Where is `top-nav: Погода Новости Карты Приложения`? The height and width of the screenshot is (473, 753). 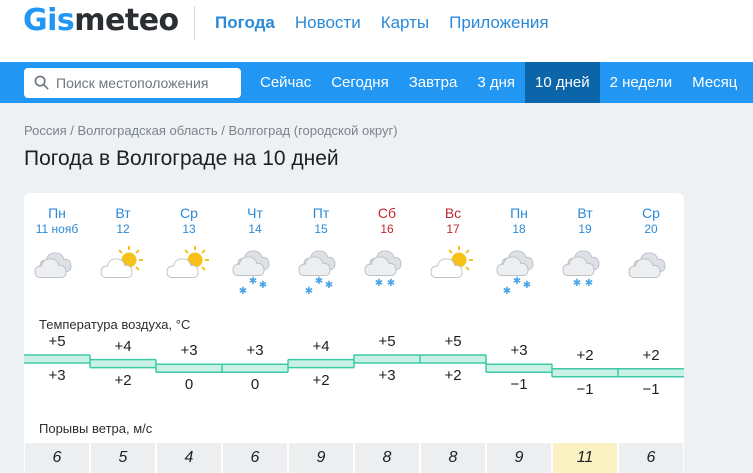
top-nav: Погода Новости Карты Приложения is located at coordinates (382, 23).